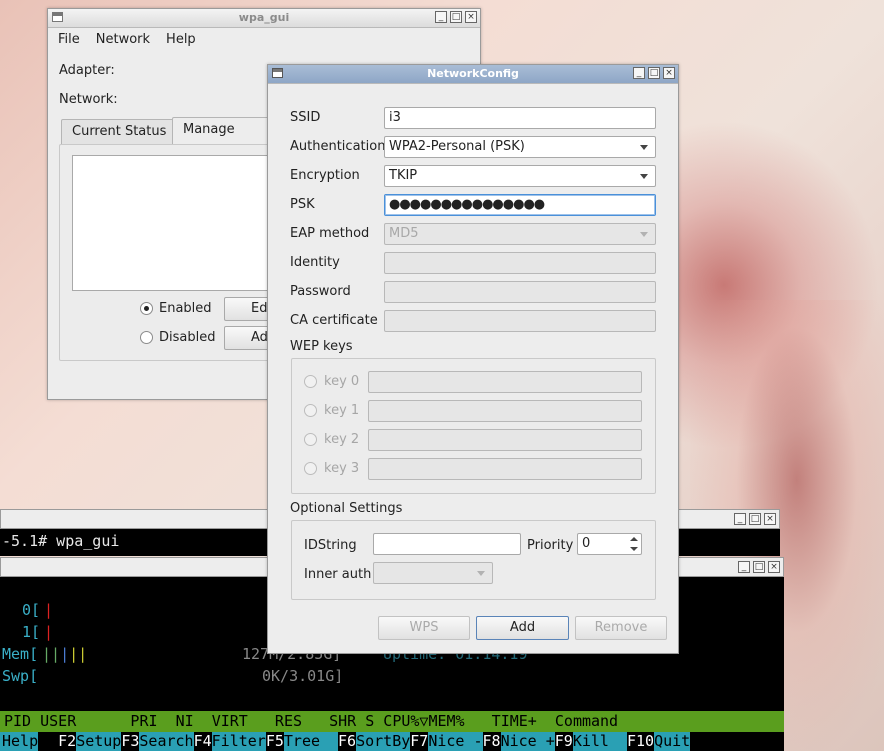  Describe the element at coordinates (520, 292) in the screenshot. I see `password-input` at that location.